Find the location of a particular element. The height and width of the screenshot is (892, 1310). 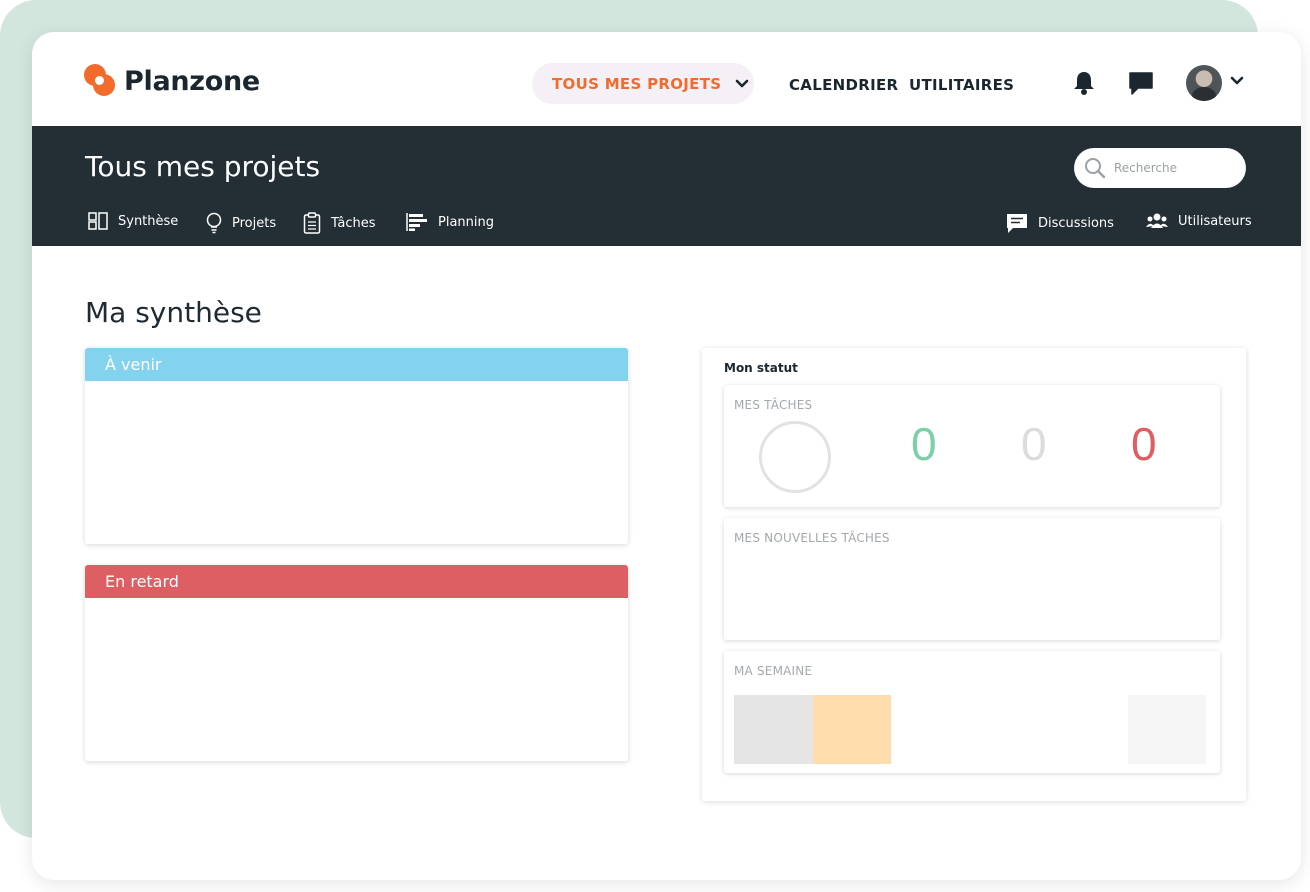

tab-synthese-label: Synthèse is located at coordinates (148, 221).